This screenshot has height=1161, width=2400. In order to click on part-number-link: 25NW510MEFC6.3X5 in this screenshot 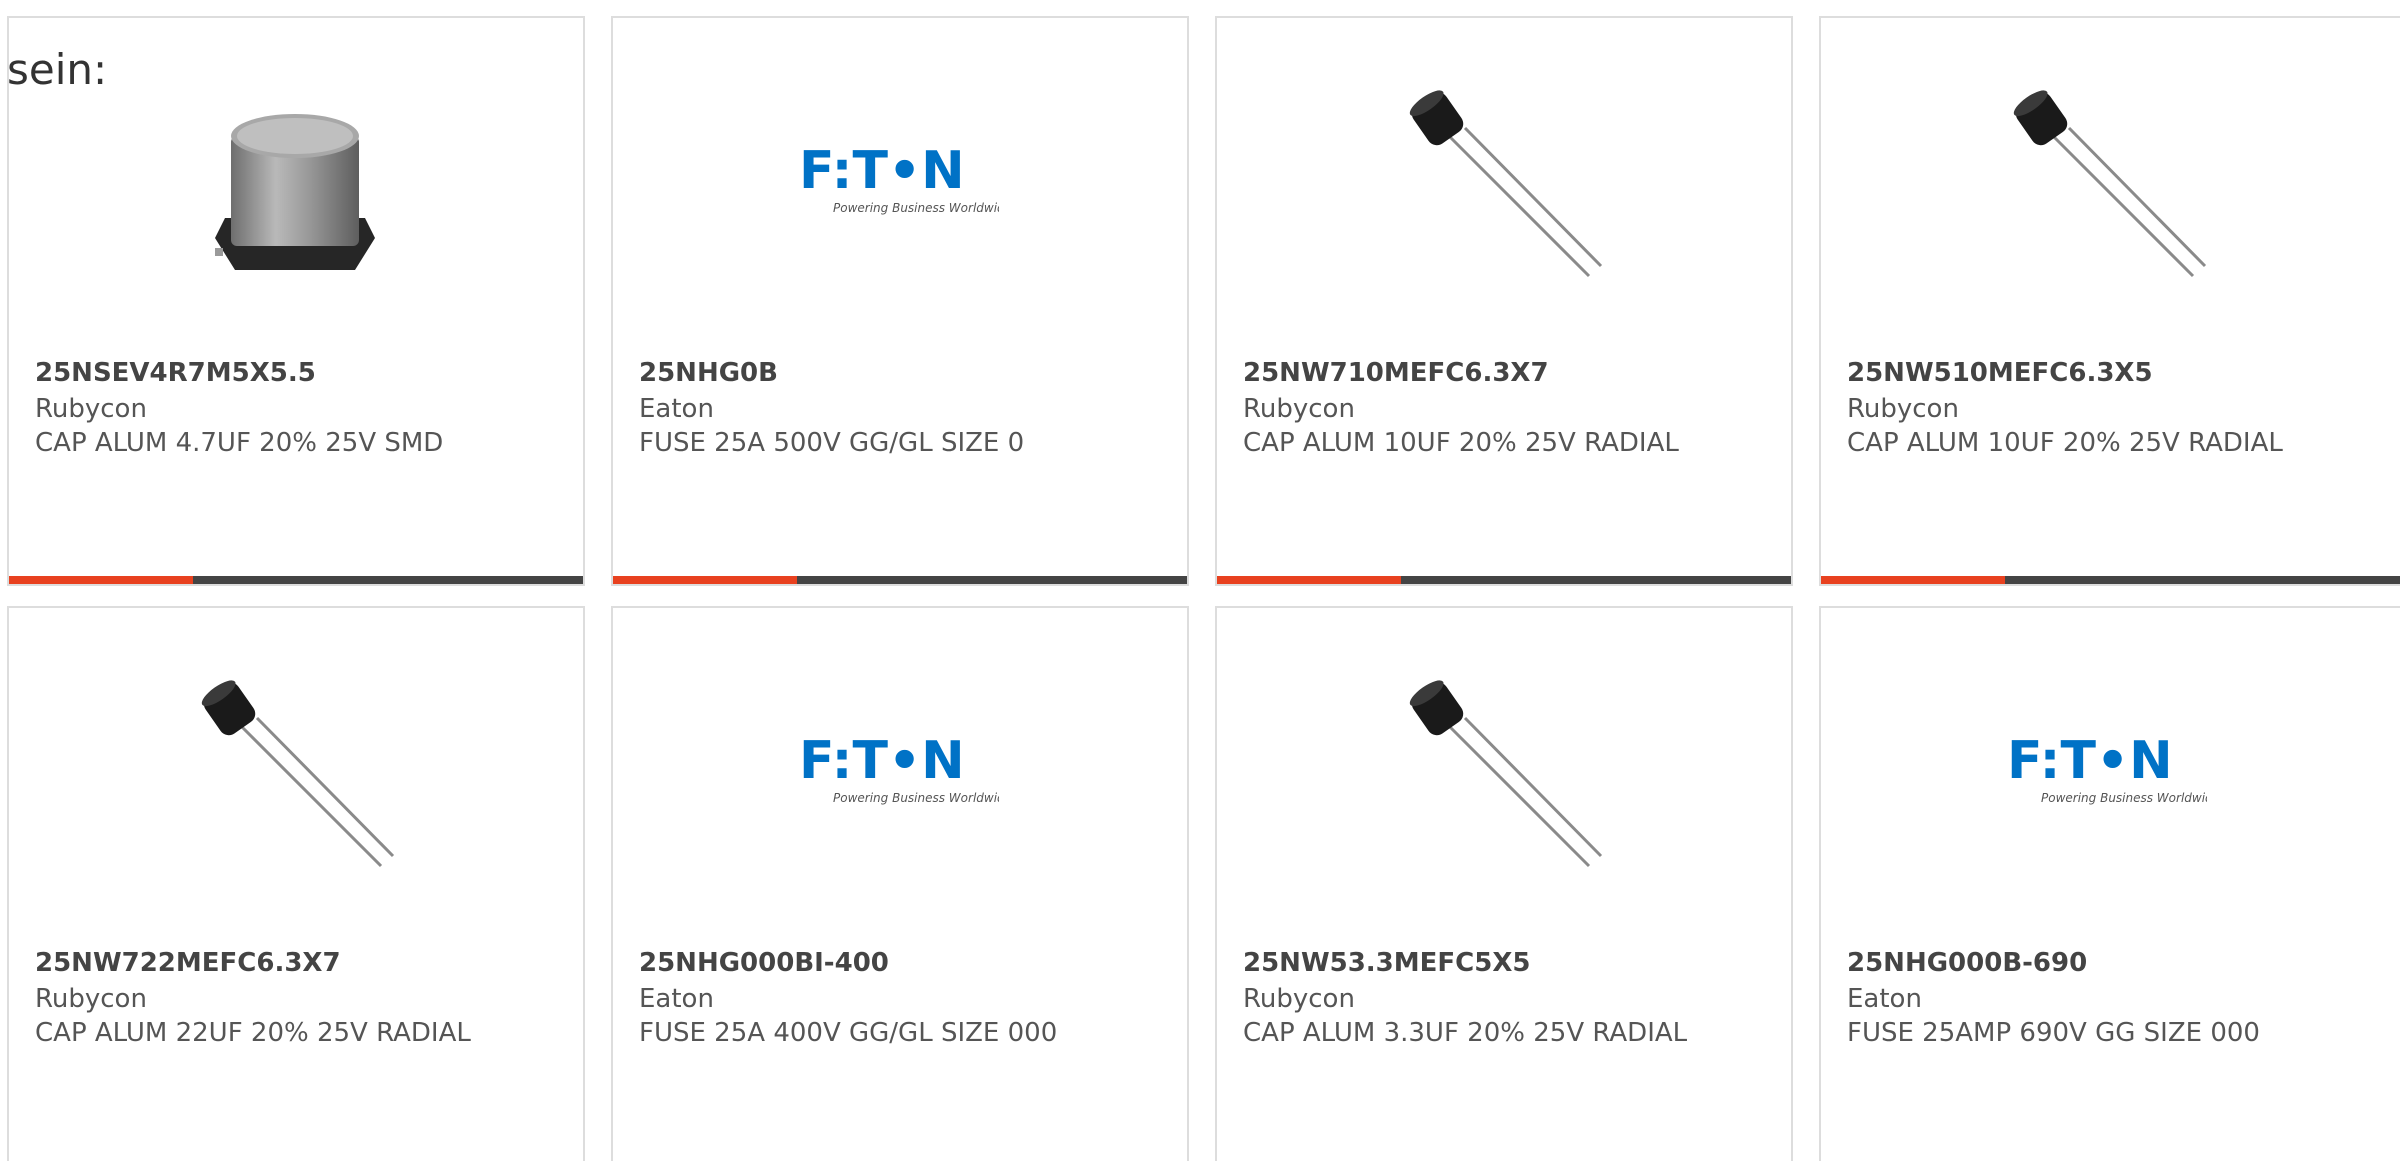, I will do `click(2000, 373)`.